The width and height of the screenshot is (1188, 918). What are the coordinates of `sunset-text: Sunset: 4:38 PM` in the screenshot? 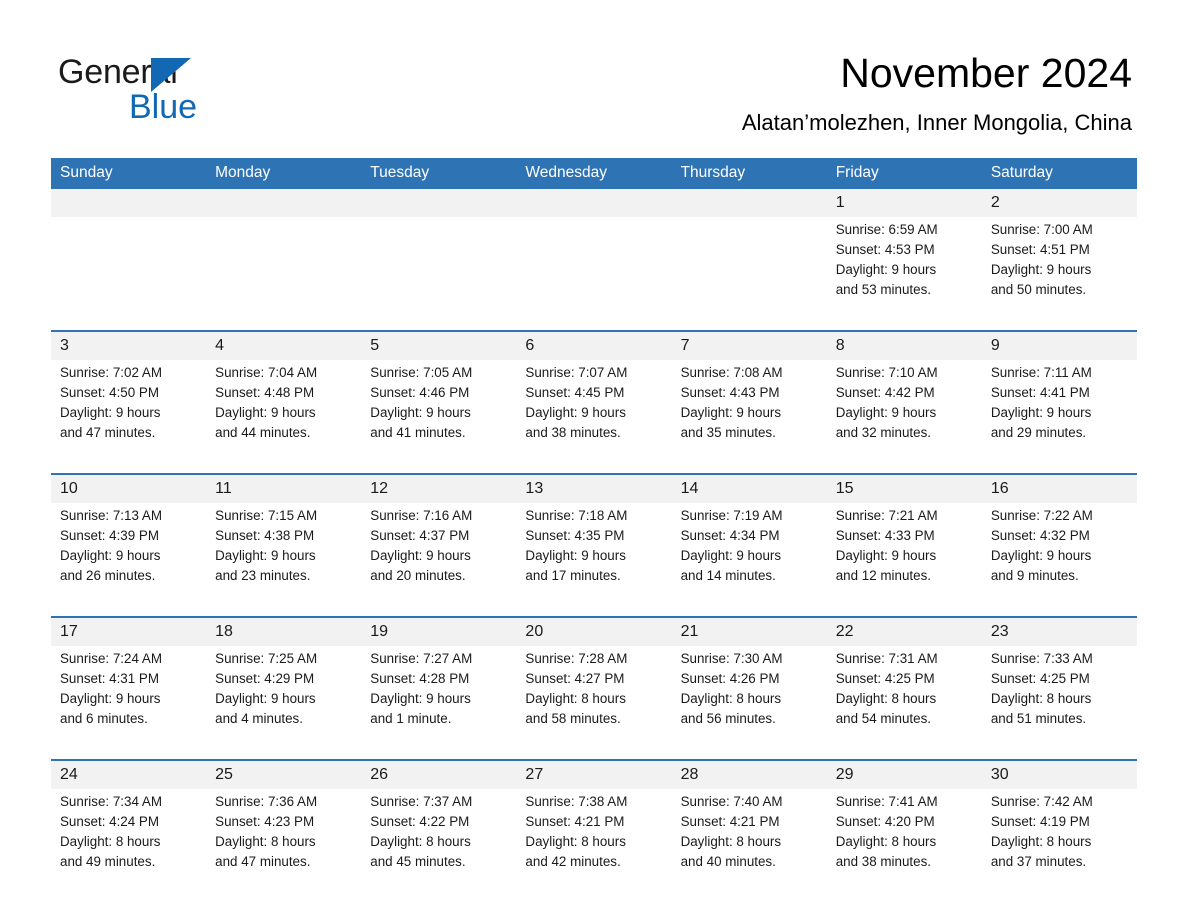 It's located at (265, 535).